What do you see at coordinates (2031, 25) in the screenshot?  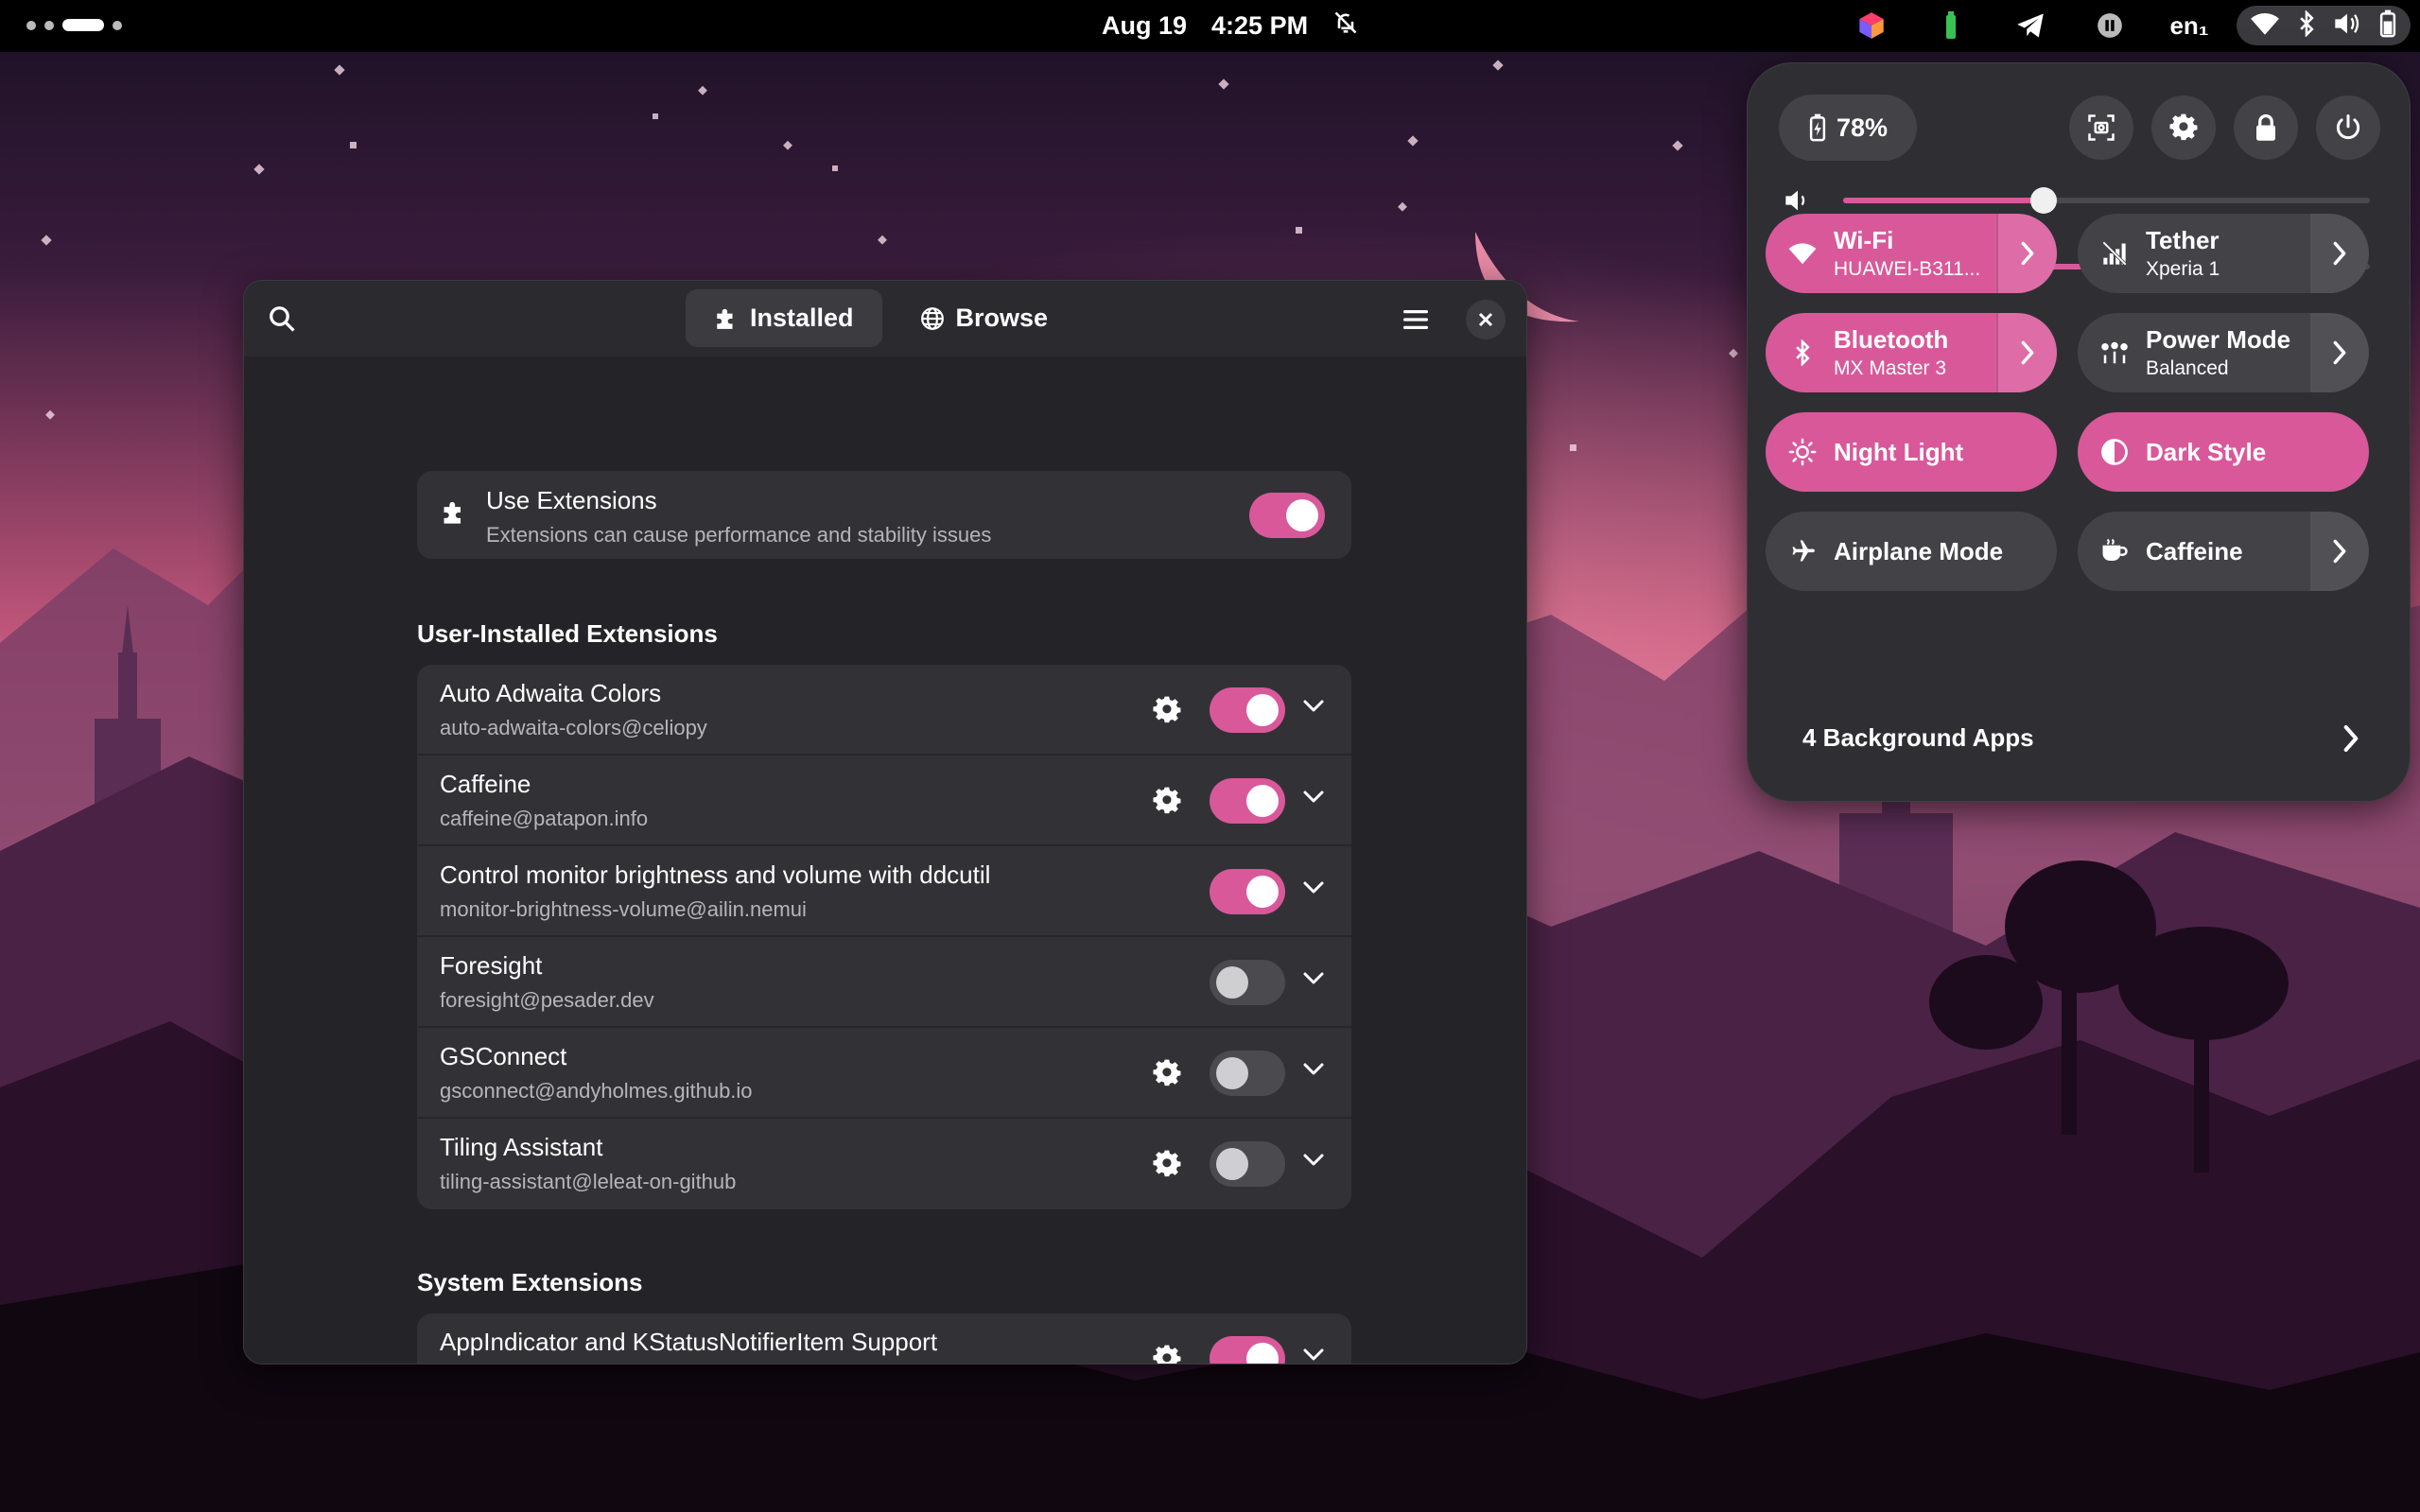 I see `telegram-icon` at bounding box center [2031, 25].